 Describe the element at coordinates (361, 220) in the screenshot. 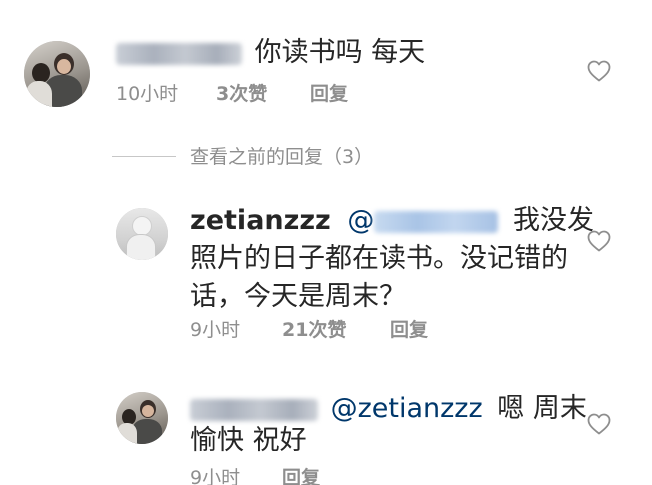

I see `mention-at: @` at that location.